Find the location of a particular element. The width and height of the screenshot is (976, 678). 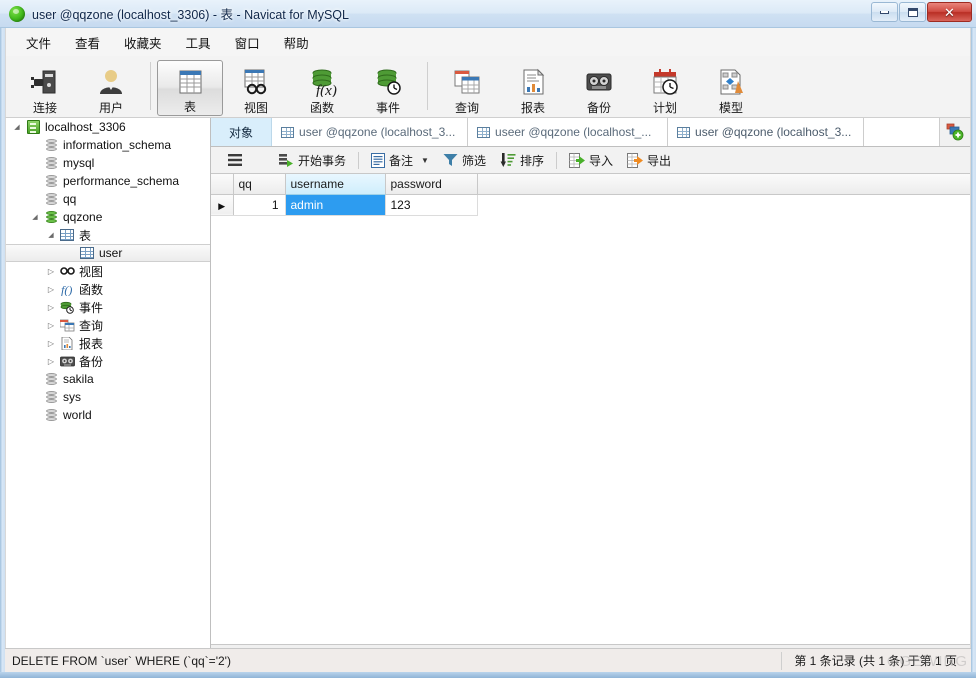

sort-label: 排序 is located at coordinates (531, 160).